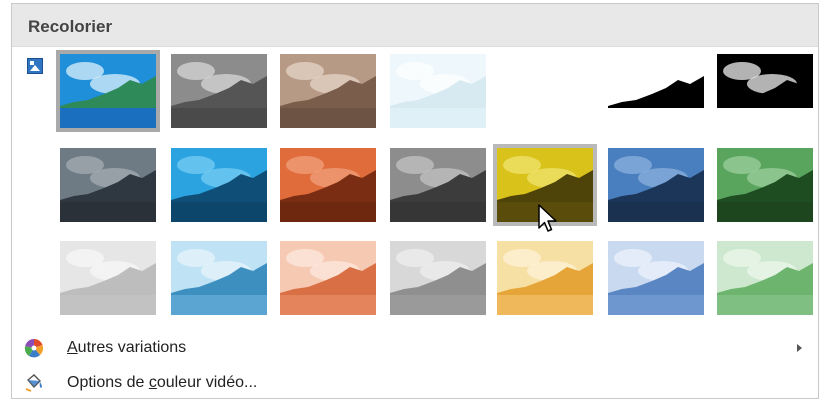  I want to click on more-variations-label: Autres variations, so click(127, 347).